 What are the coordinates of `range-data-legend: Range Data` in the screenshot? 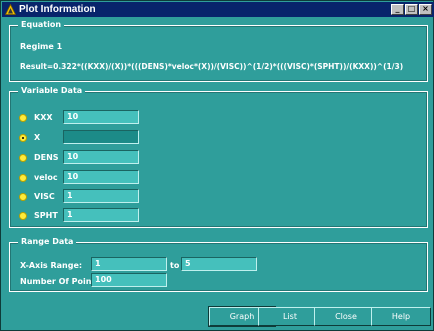 It's located at (47, 241).